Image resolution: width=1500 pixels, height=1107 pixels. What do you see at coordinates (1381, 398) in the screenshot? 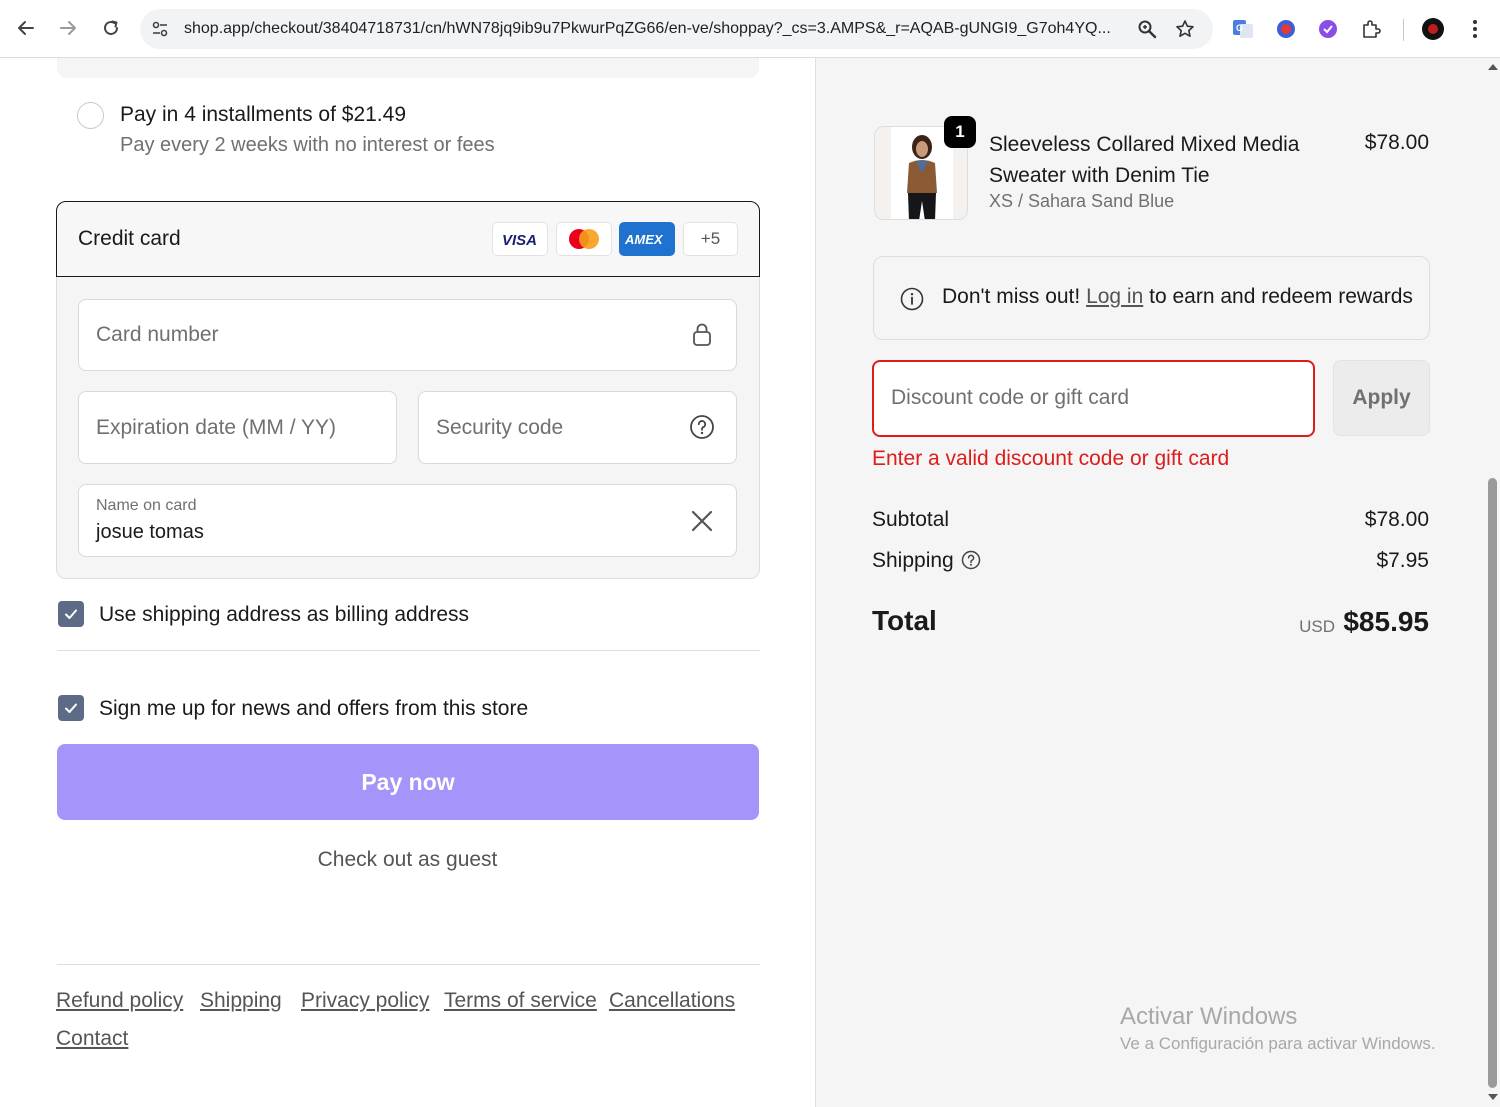
I see `apply-button: Apply` at bounding box center [1381, 398].